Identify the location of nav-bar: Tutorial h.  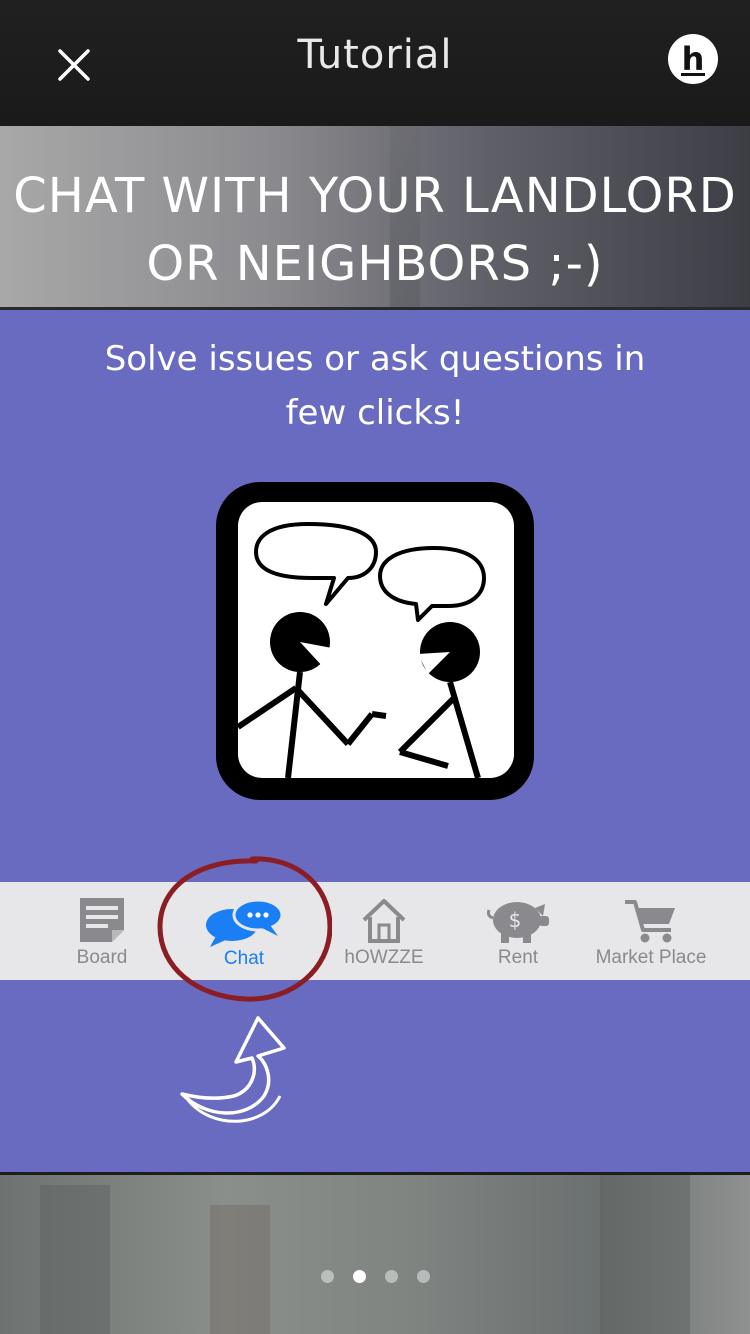
(375, 63).